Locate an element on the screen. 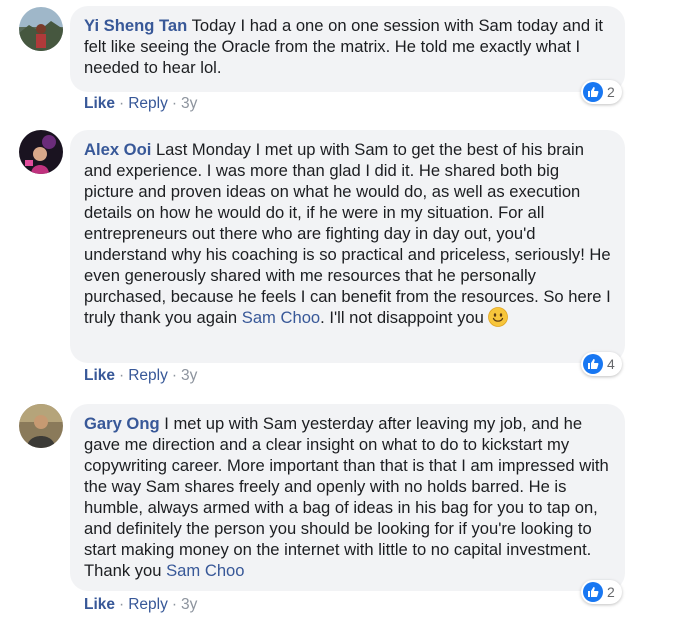  comment-author: Alex Ooi is located at coordinates (117, 149).